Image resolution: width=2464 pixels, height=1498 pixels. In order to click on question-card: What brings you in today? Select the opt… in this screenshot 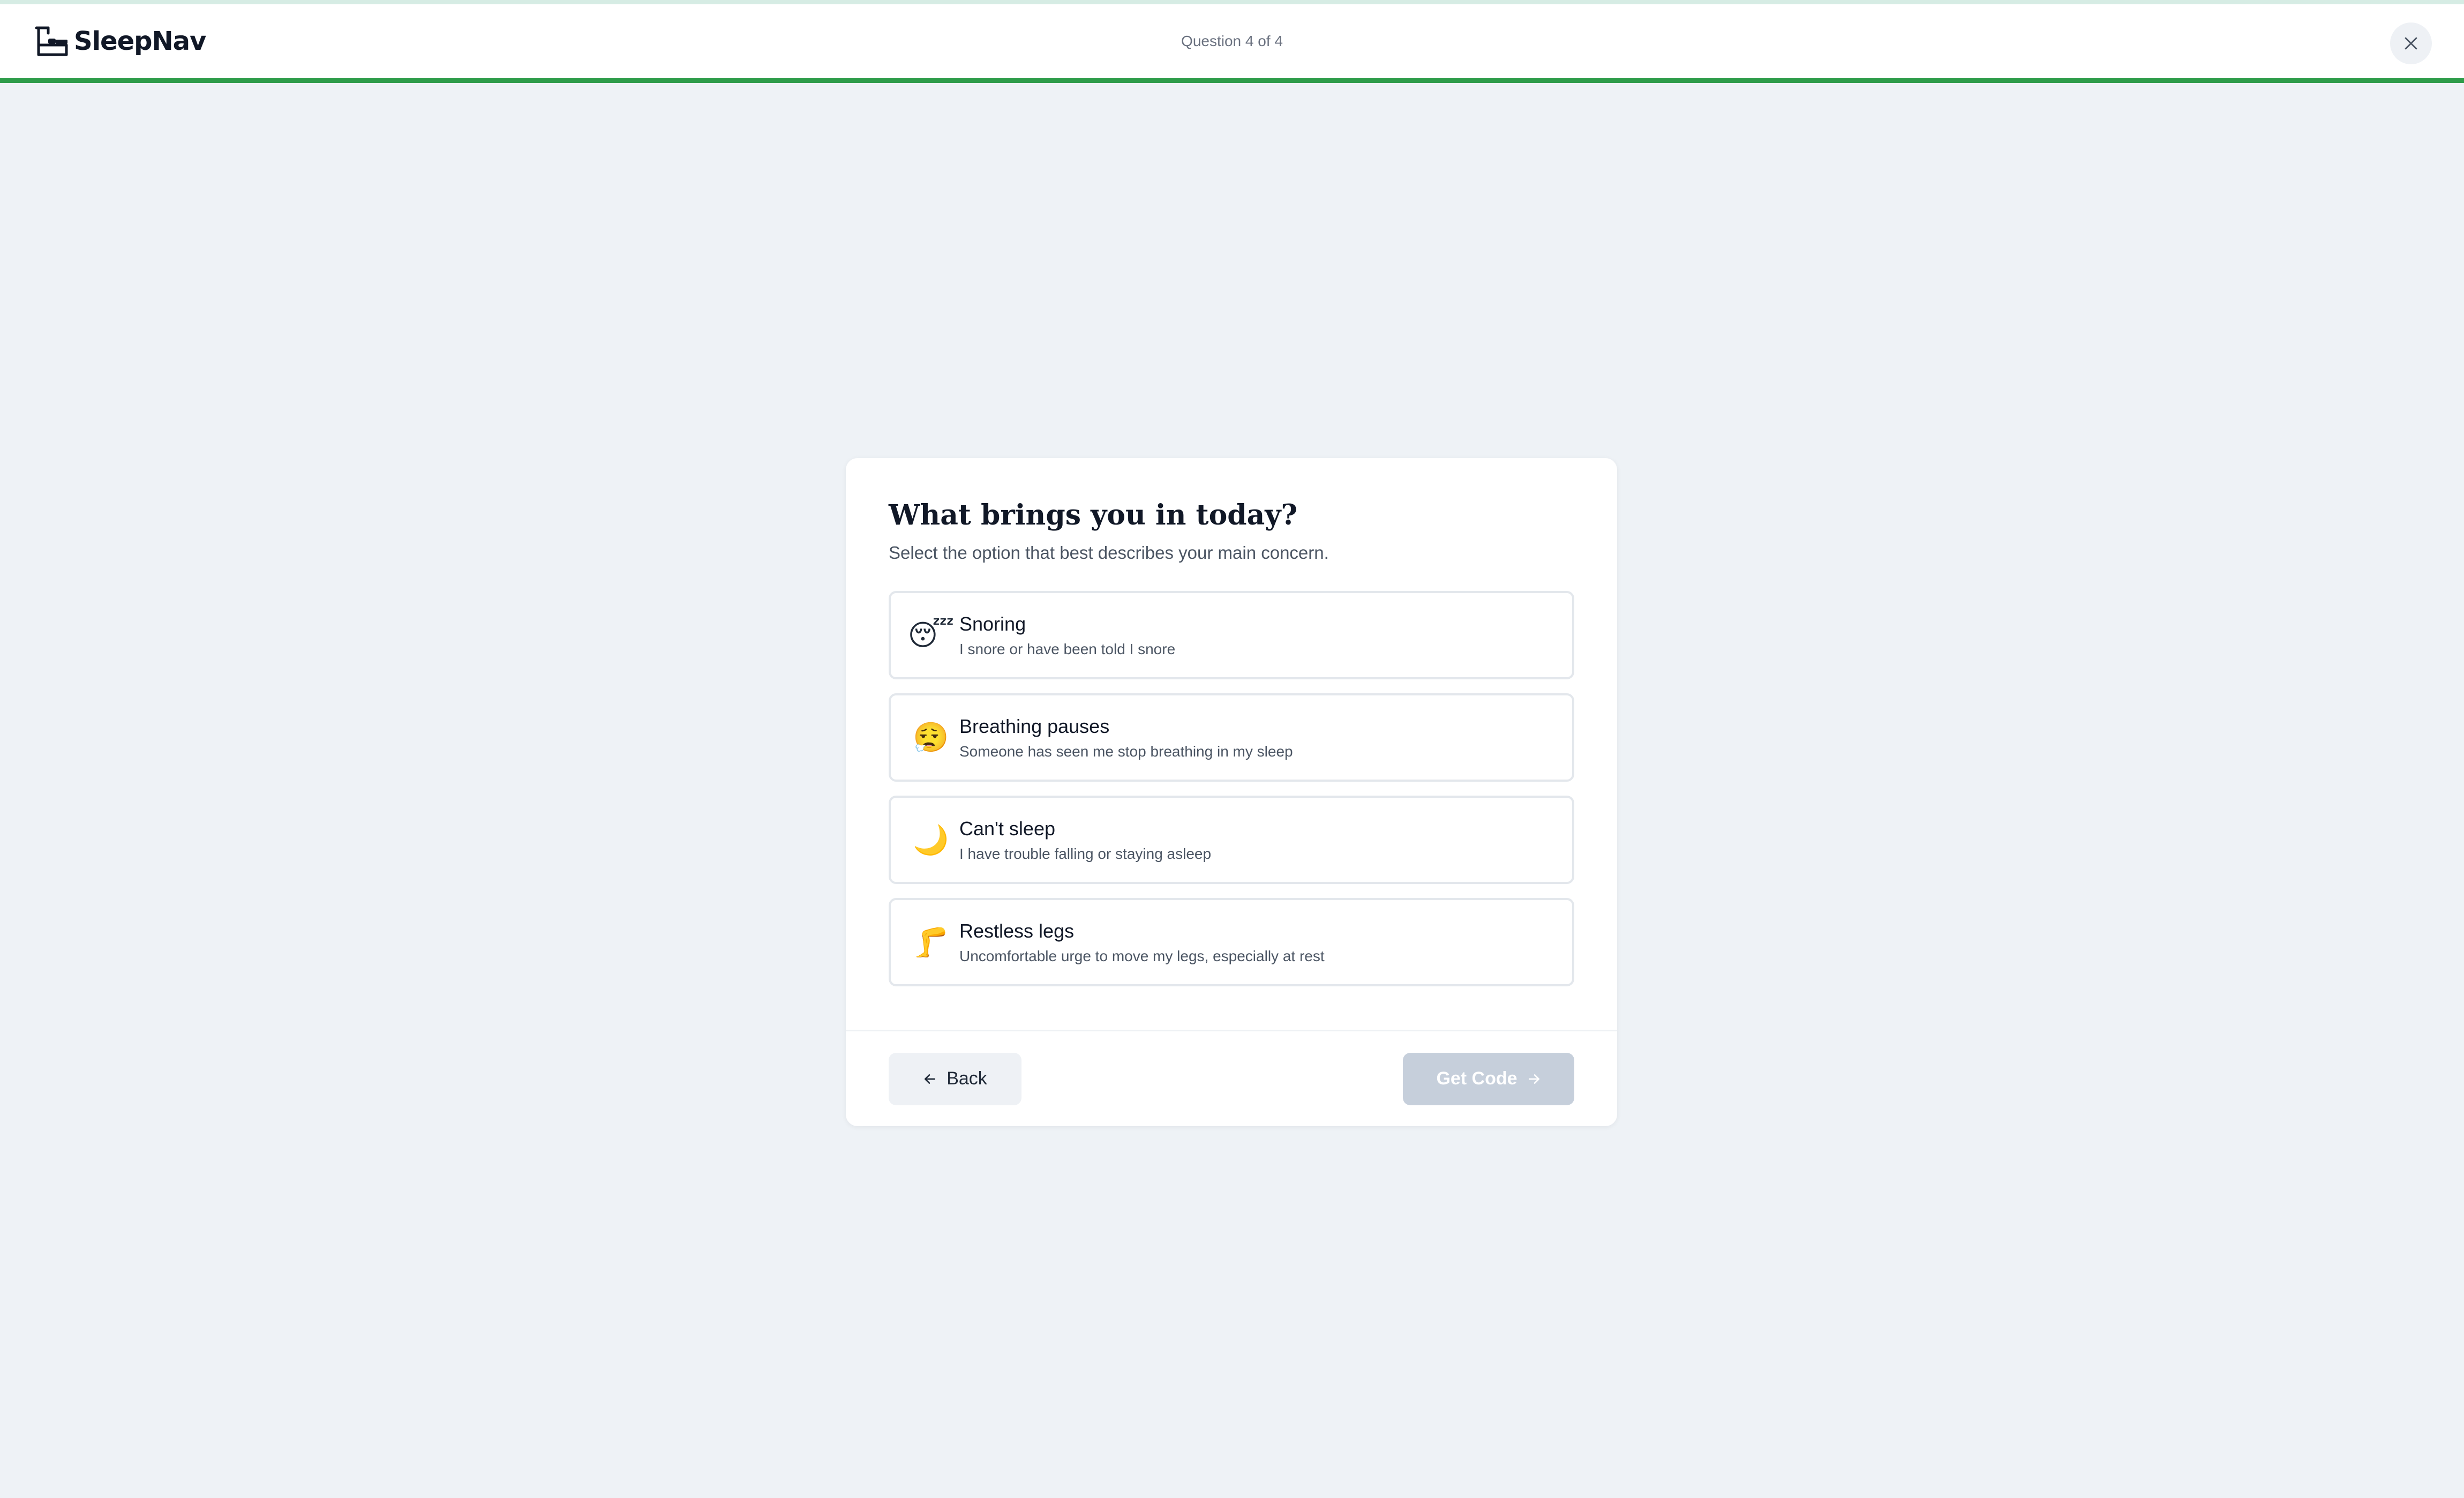, I will do `click(1231, 792)`.